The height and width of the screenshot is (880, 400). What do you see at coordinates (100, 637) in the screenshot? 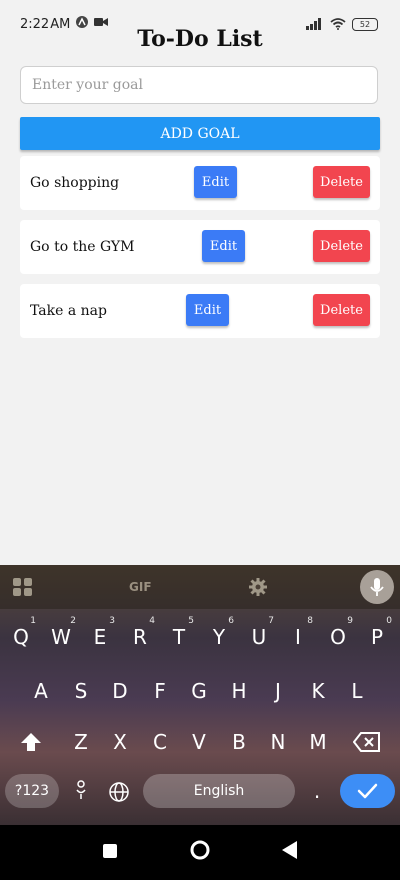
I see `key-e: E3` at bounding box center [100, 637].